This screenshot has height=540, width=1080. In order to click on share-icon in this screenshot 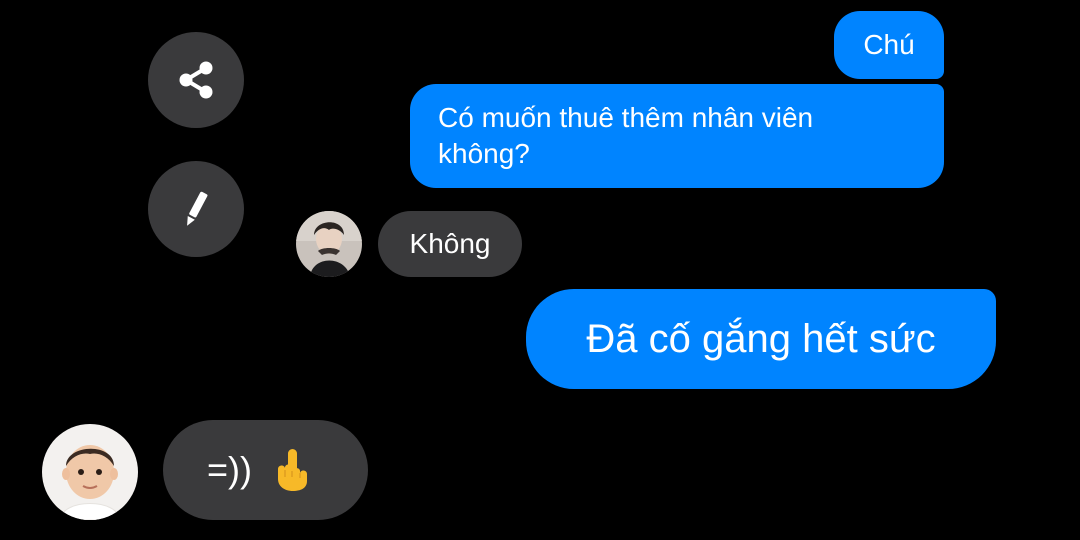, I will do `click(196, 80)`.